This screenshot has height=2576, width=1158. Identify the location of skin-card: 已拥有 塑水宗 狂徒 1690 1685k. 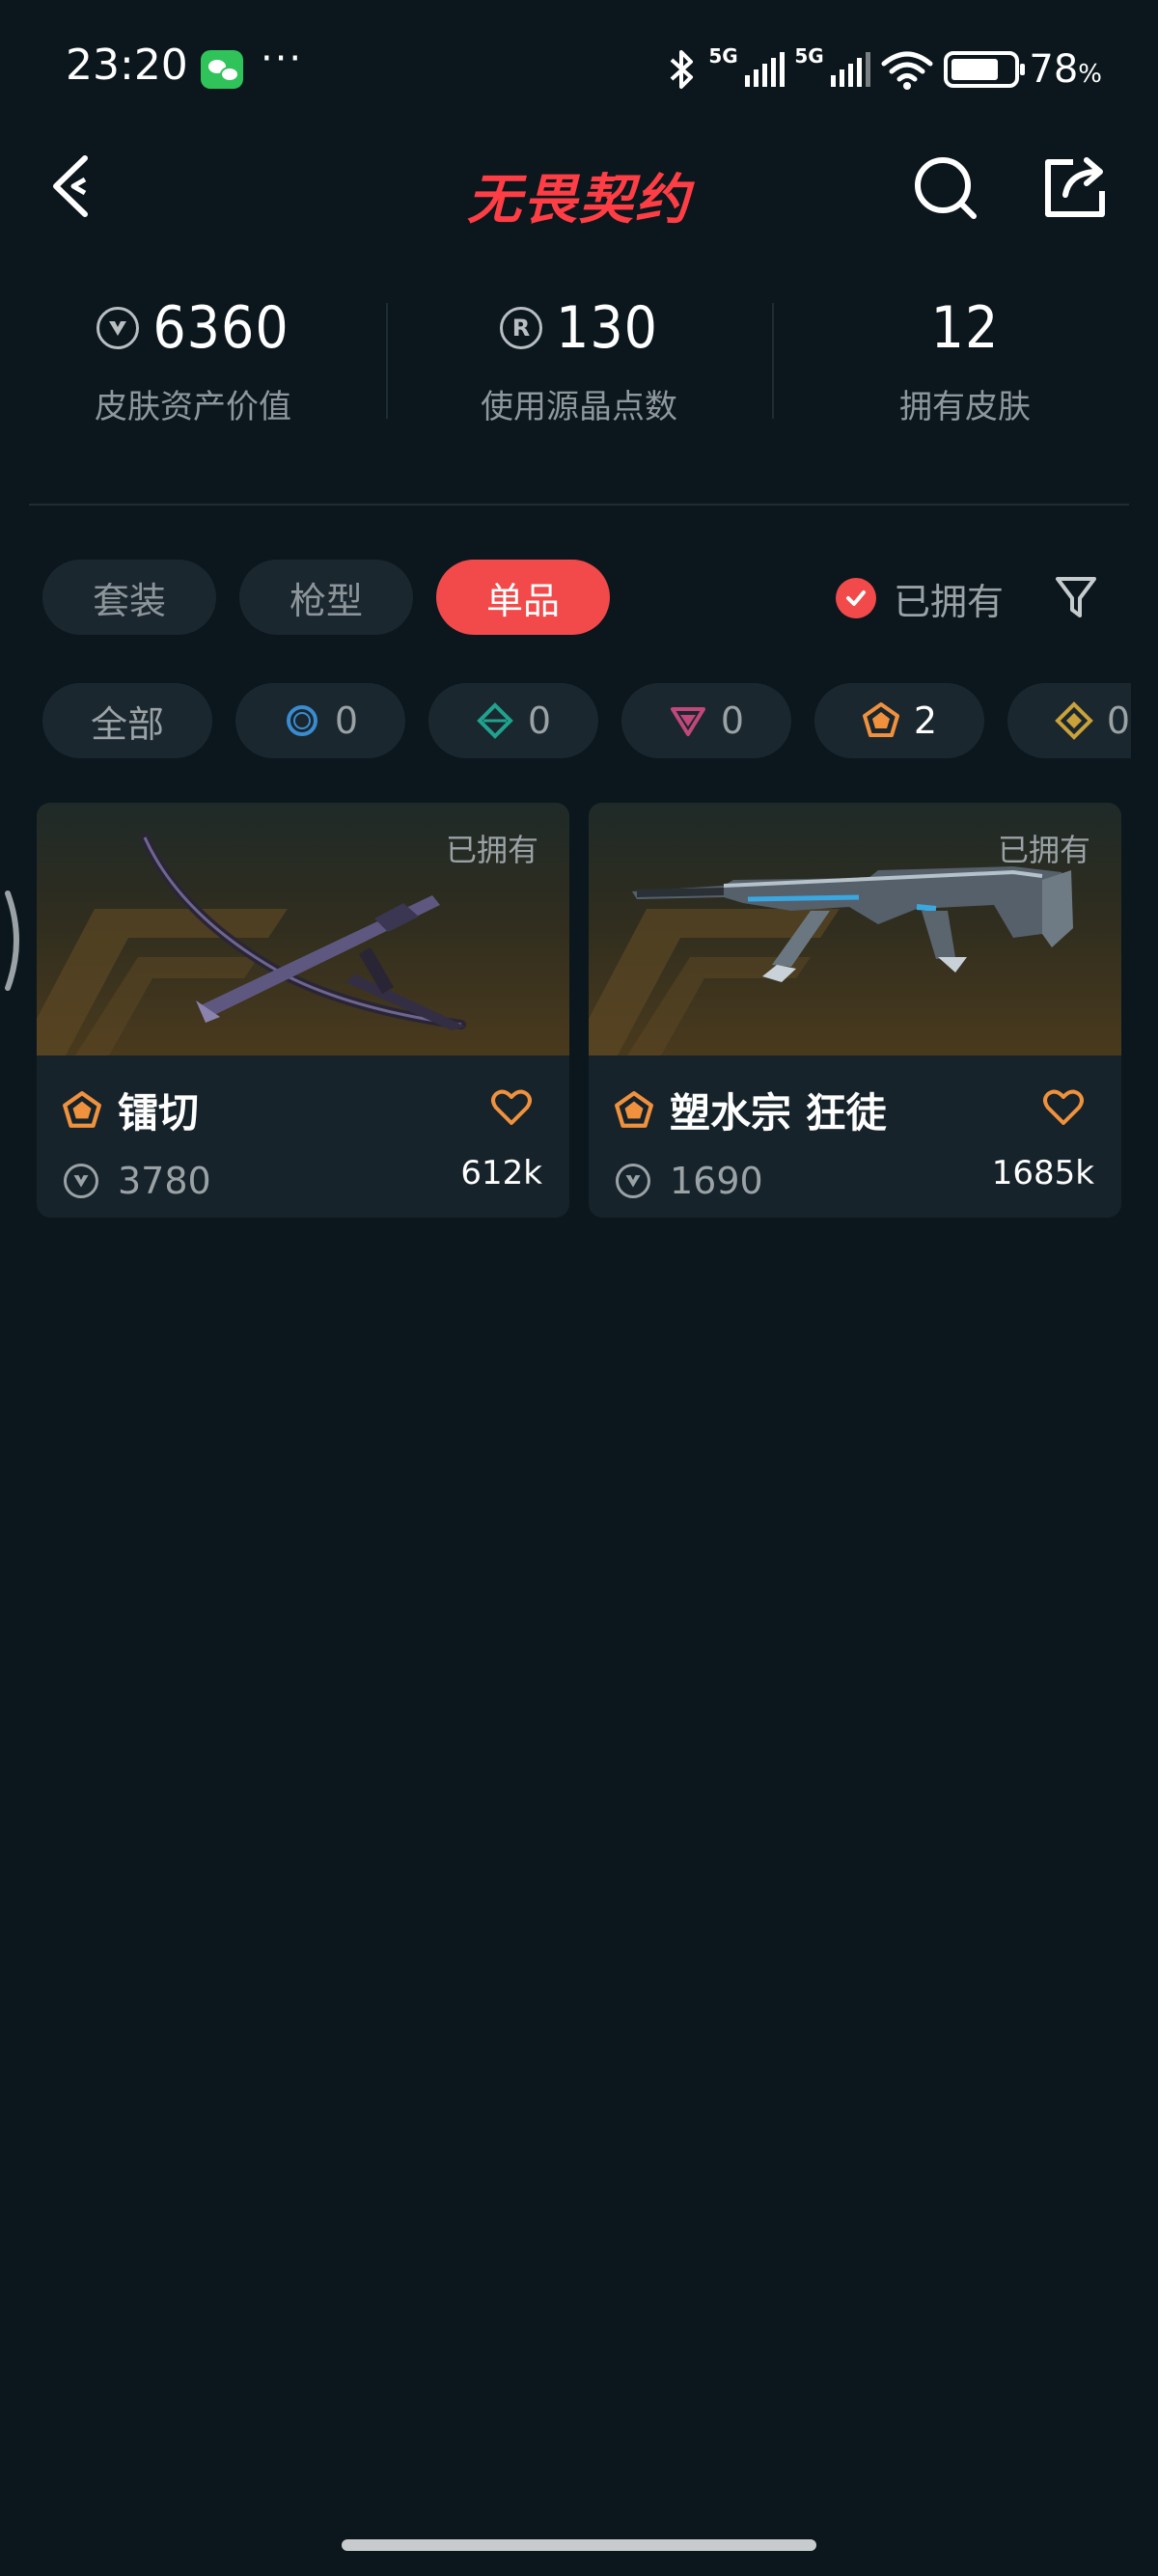
(855, 1011).